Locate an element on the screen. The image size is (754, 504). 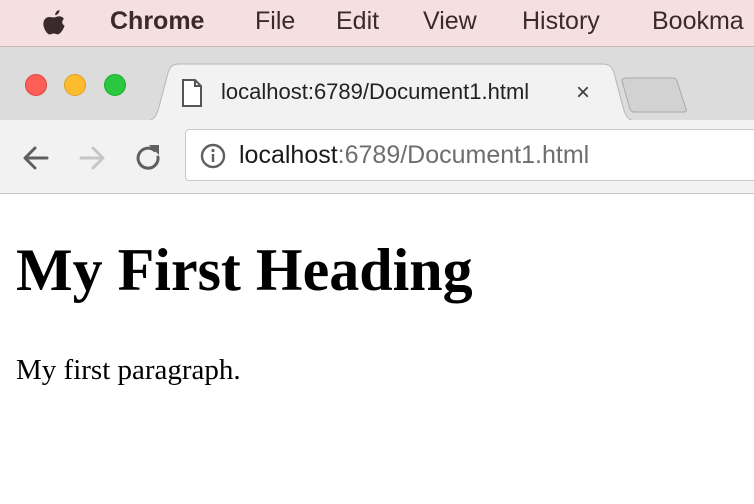
forward-arrow-icon is located at coordinates (92, 158).